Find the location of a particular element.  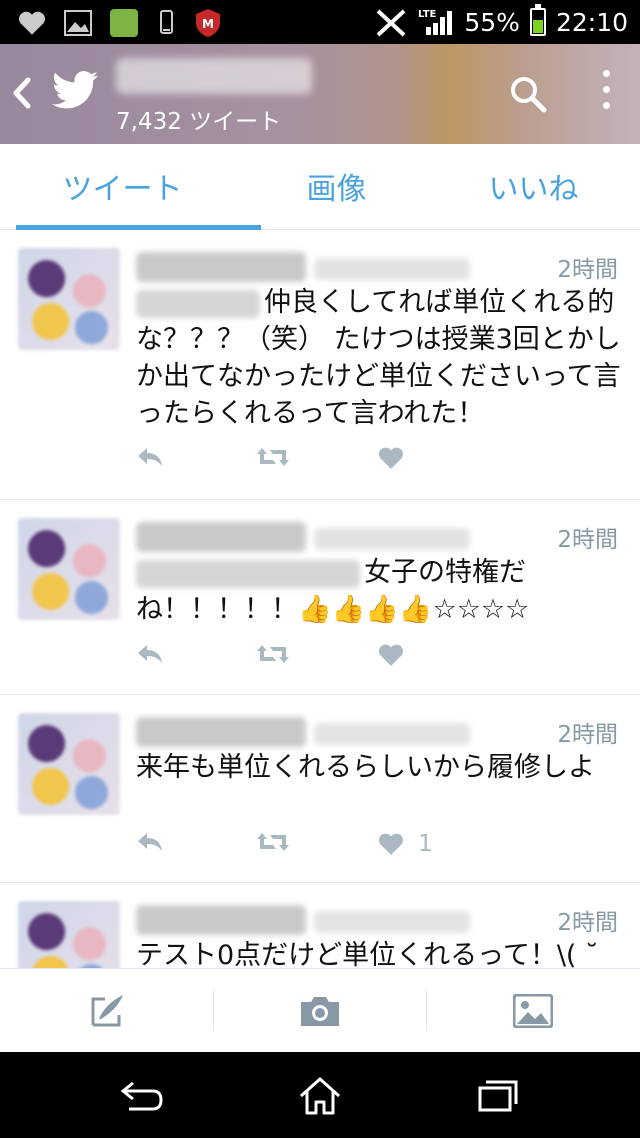

home-icon is located at coordinates (320, 1096).